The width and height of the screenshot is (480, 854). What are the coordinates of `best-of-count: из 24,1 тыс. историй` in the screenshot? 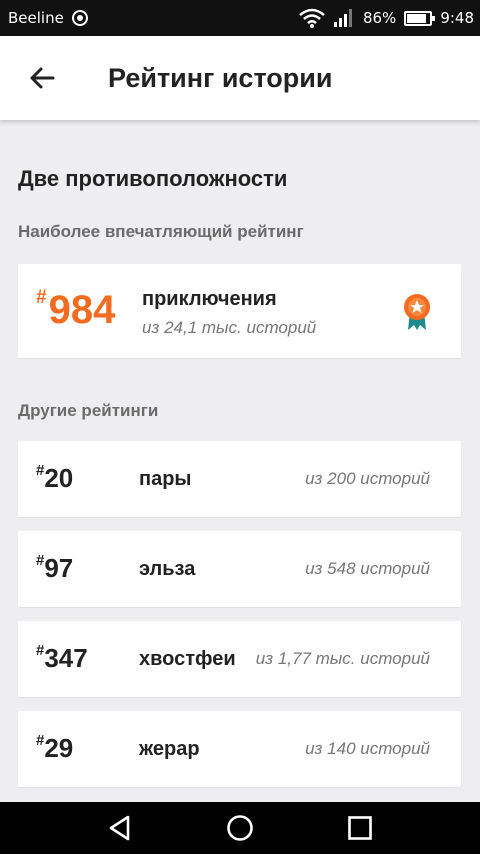 It's located at (229, 327).